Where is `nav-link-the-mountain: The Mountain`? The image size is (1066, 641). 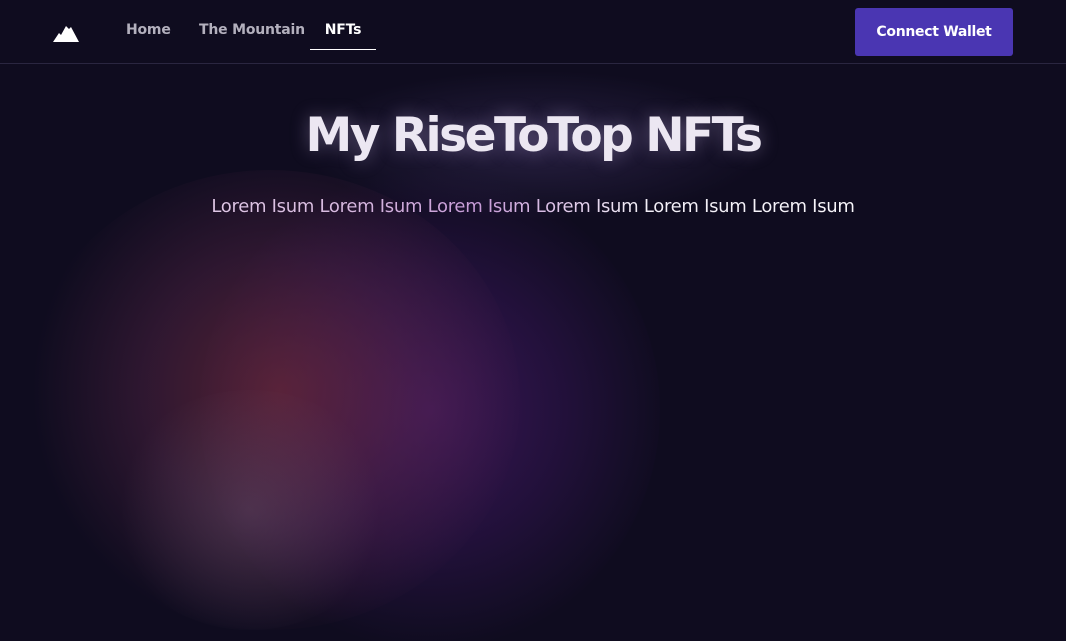
nav-link-the-mountain: The Mountain is located at coordinates (252, 36).